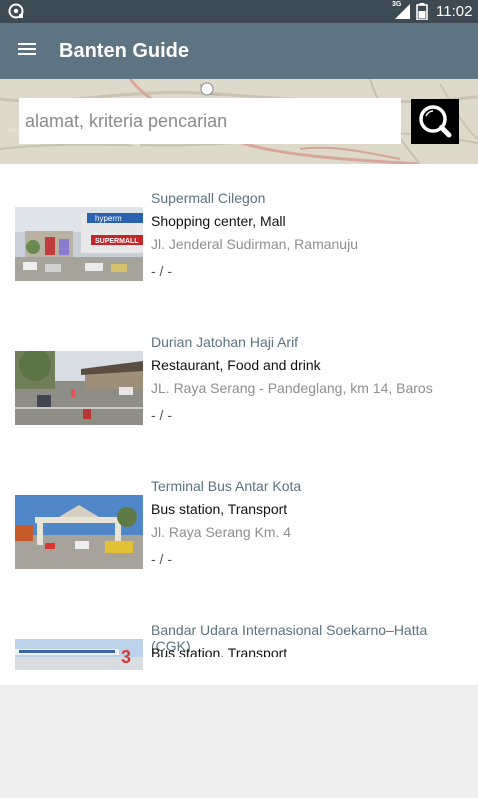 The width and height of the screenshot is (478, 798). I want to click on supermall-sign-top: hyperm, so click(108, 218).